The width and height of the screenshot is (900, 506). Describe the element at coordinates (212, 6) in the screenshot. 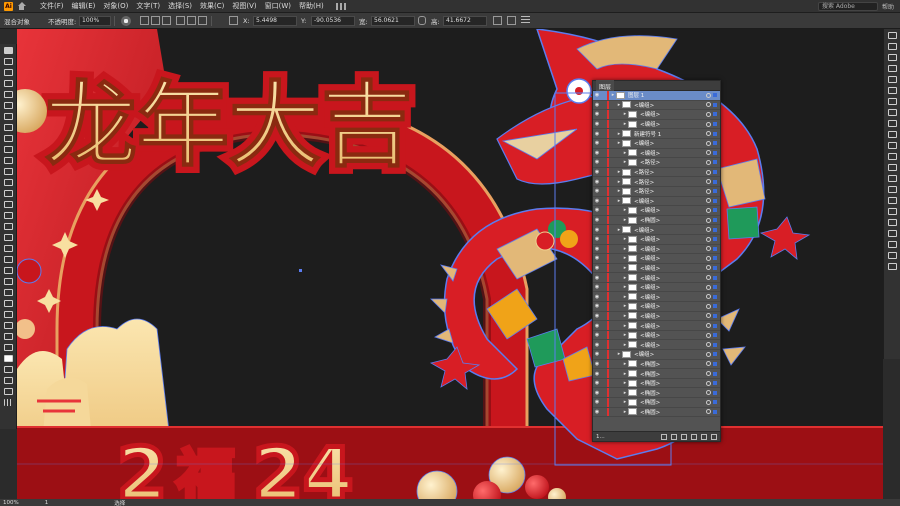

I see `menu-effect: 效果(C)` at that location.